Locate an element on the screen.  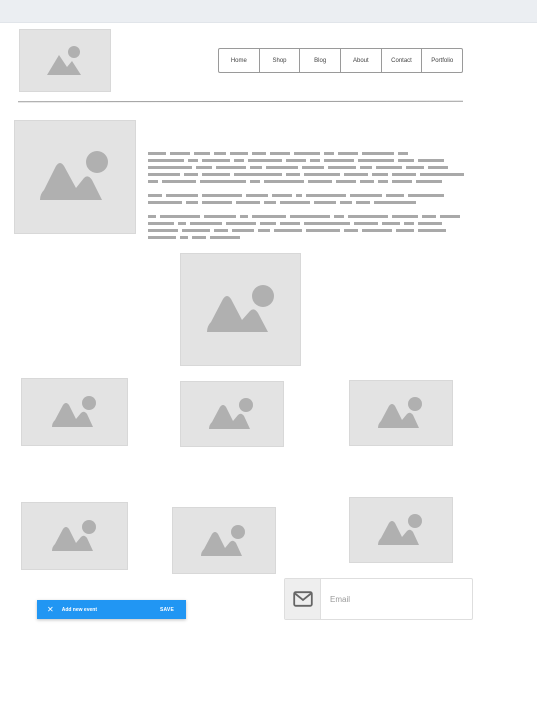
close-icon: ✕ is located at coordinates (50, 609).